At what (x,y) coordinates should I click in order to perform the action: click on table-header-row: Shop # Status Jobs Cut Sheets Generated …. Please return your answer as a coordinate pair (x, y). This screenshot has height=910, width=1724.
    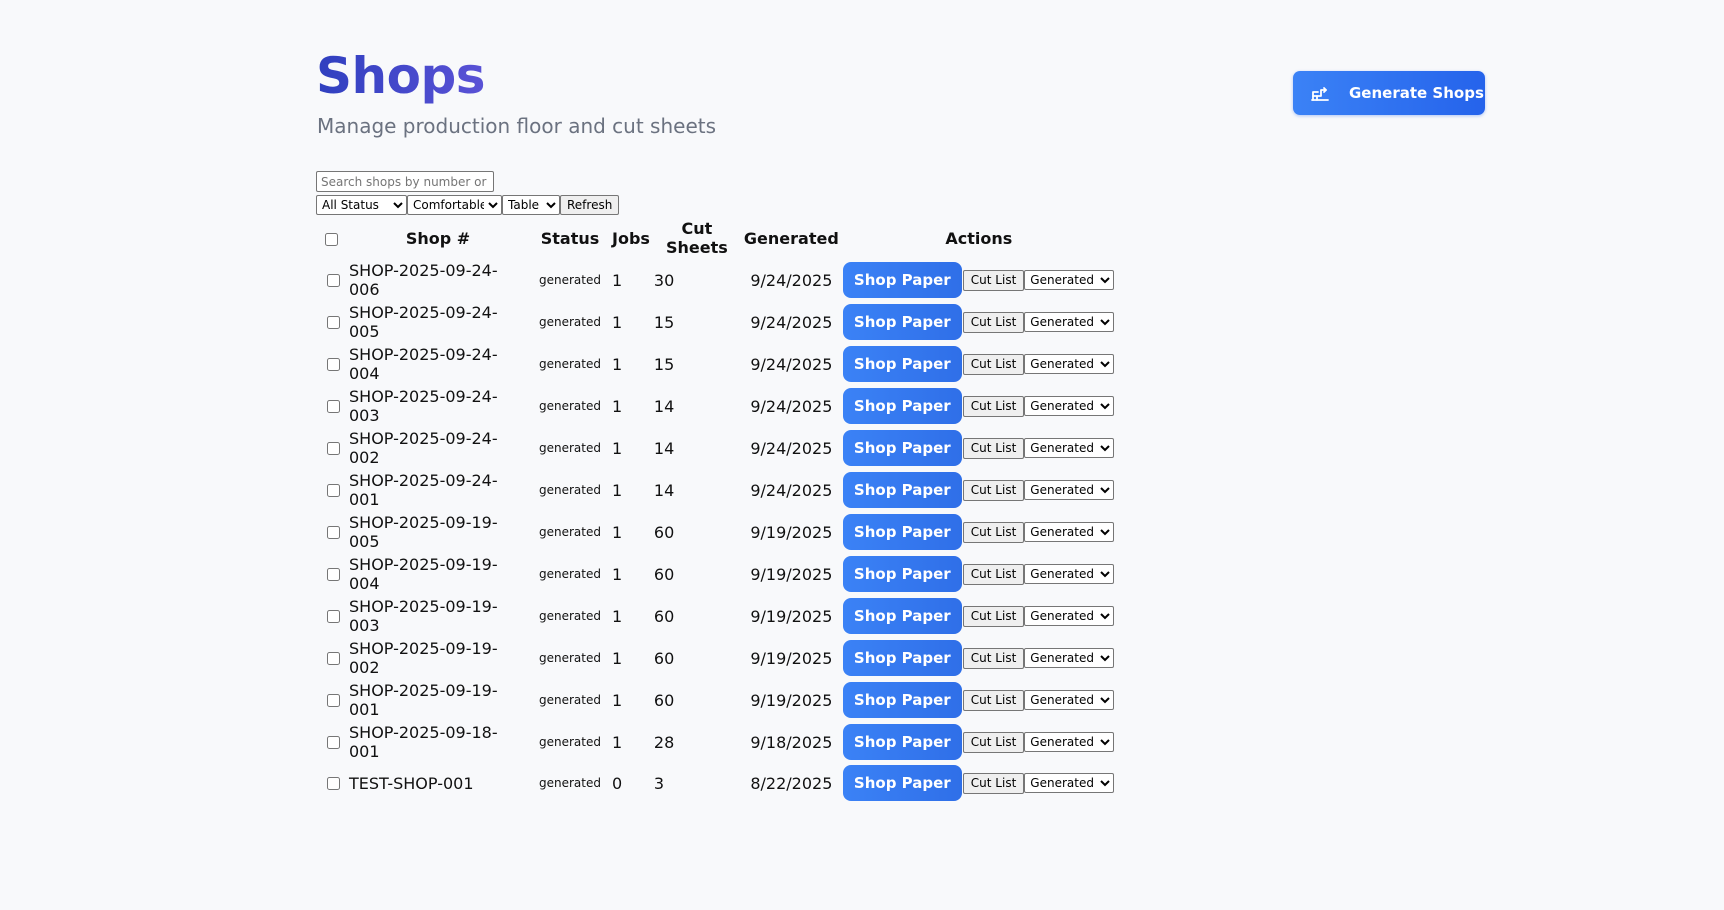
    Looking at the image, I should click on (717, 238).